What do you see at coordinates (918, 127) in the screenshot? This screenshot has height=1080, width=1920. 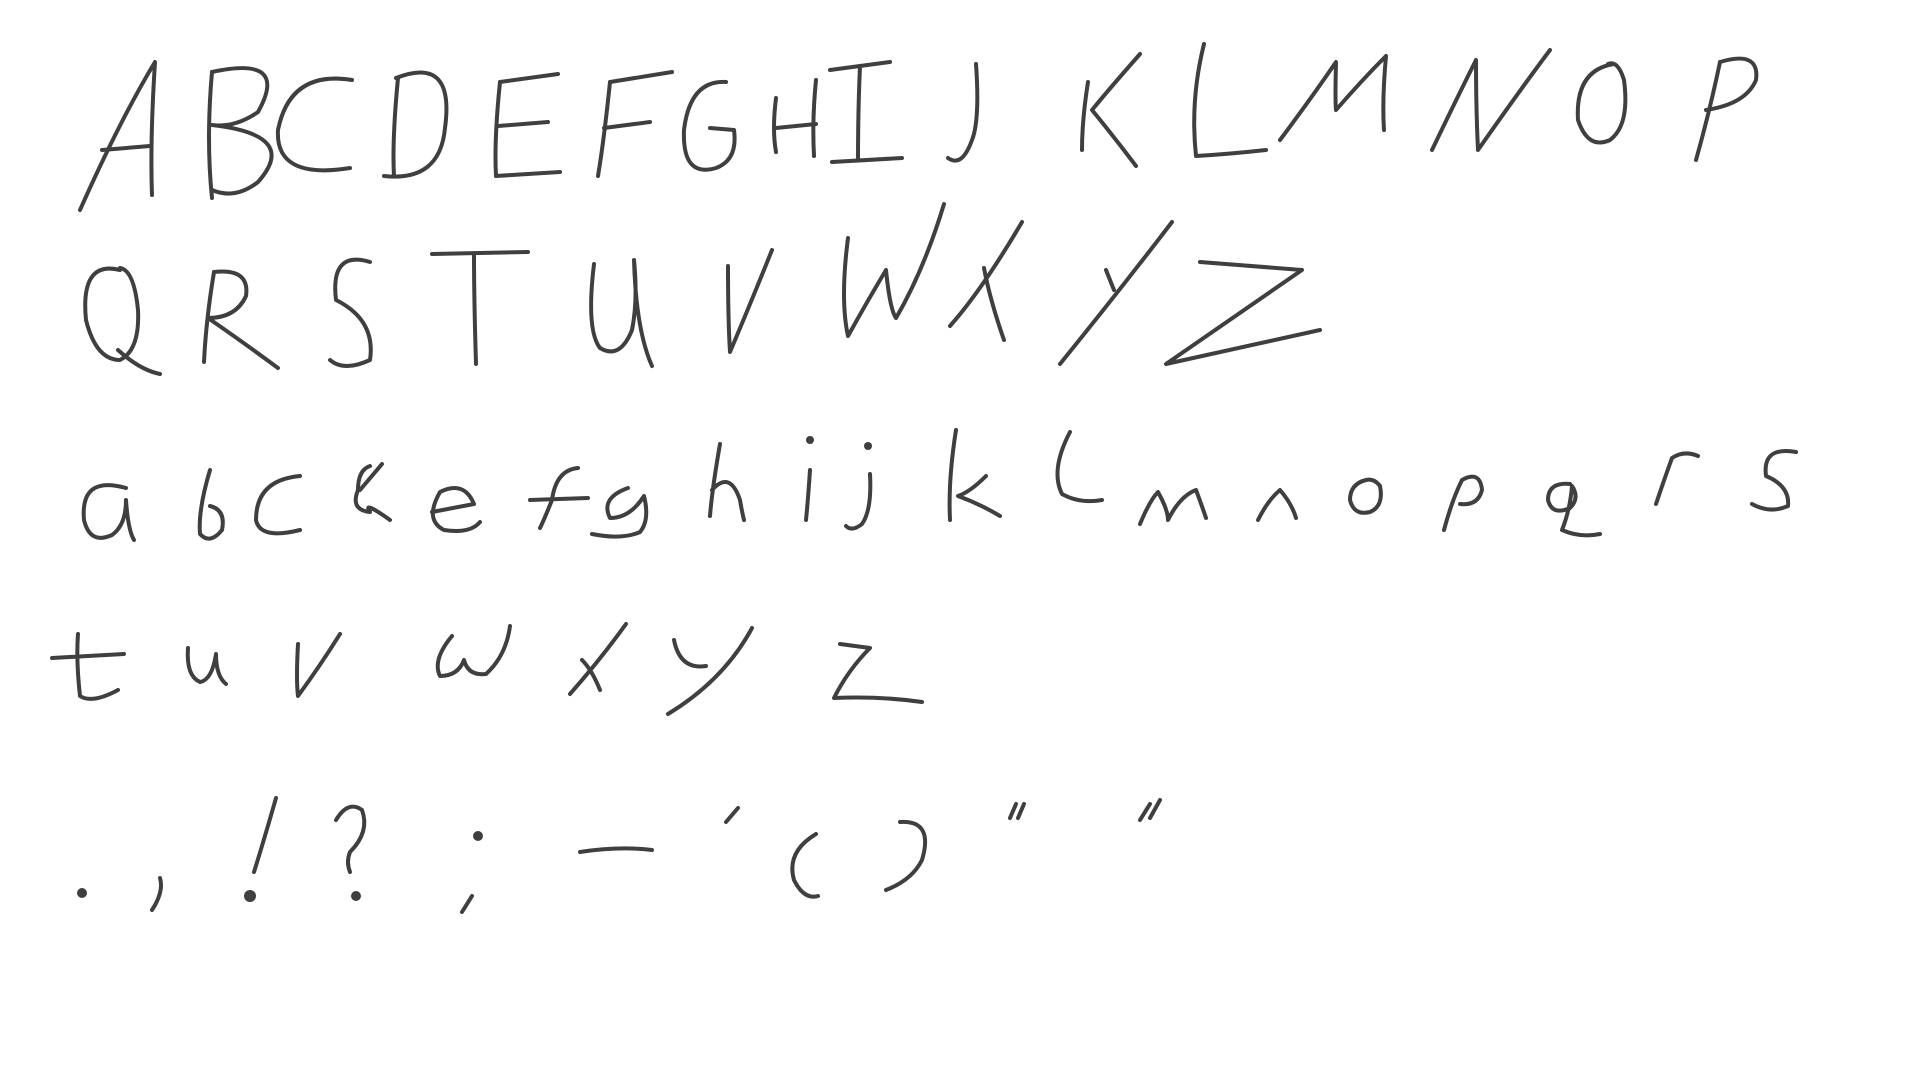 I see `row-uppercase-a-to-p` at bounding box center [918, 127].